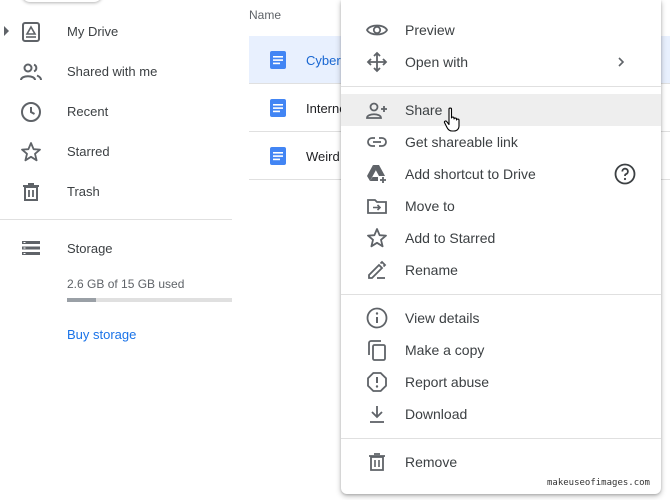  I want to click on menu-item-label: View details, so click(442, 318).